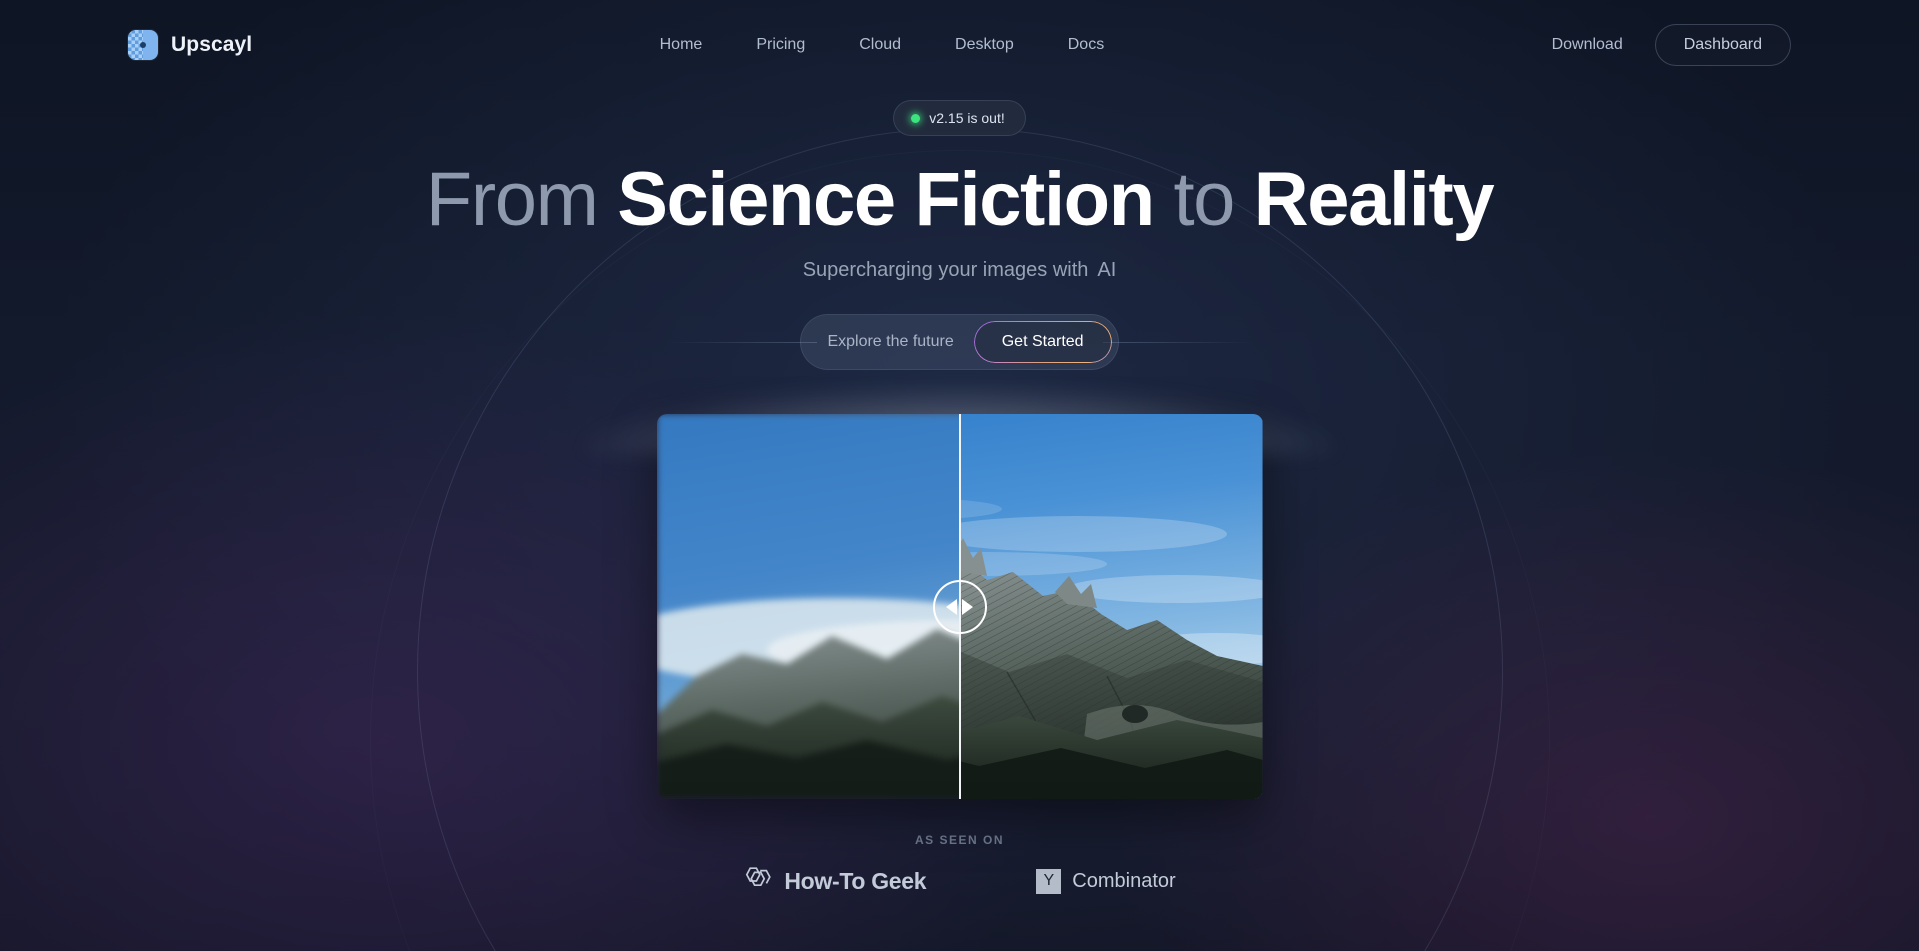  I want to click on y-combinator-icon: Y, so click(1049, 881).